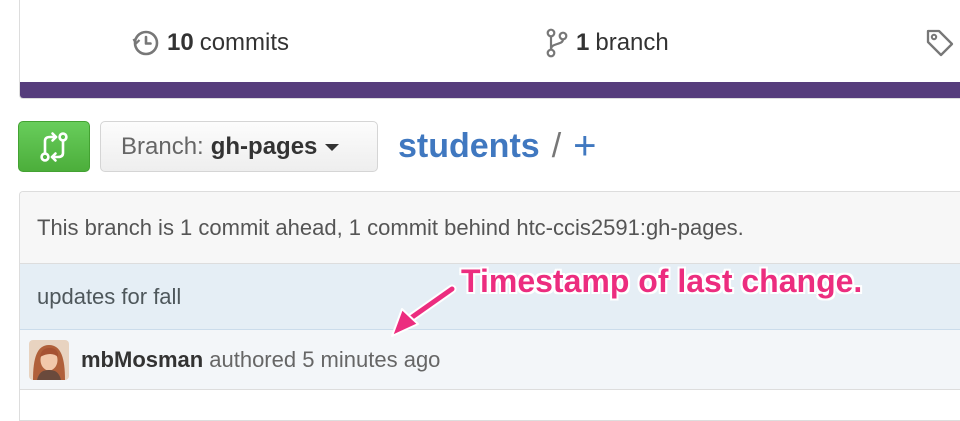 This screenshot has height=421, width=960. I want to click on language-segment-primary, so click(490, 90).